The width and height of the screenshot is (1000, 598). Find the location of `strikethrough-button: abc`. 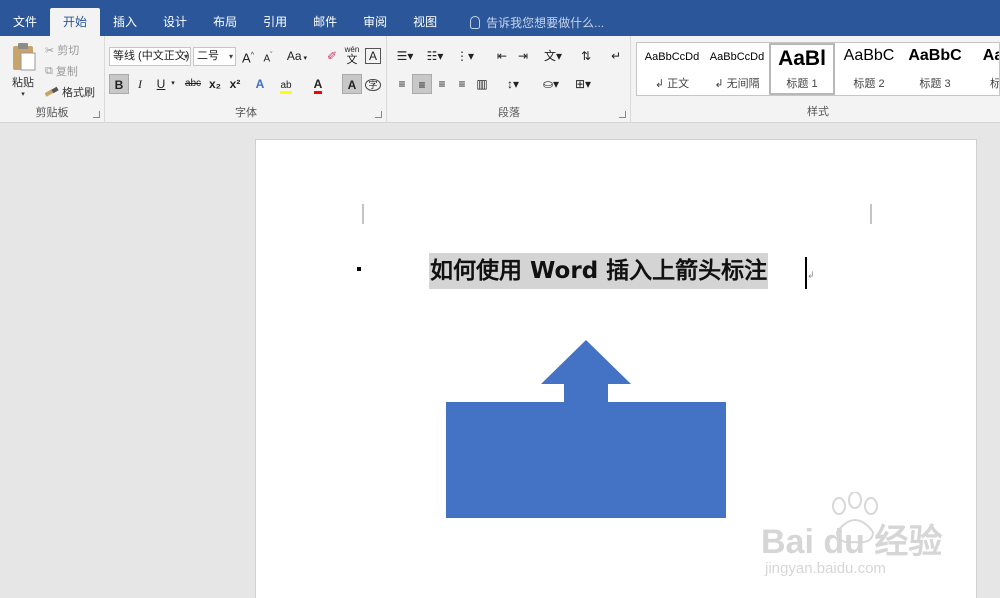

strikethrough-button: abc is located at coordinates (193, 84).